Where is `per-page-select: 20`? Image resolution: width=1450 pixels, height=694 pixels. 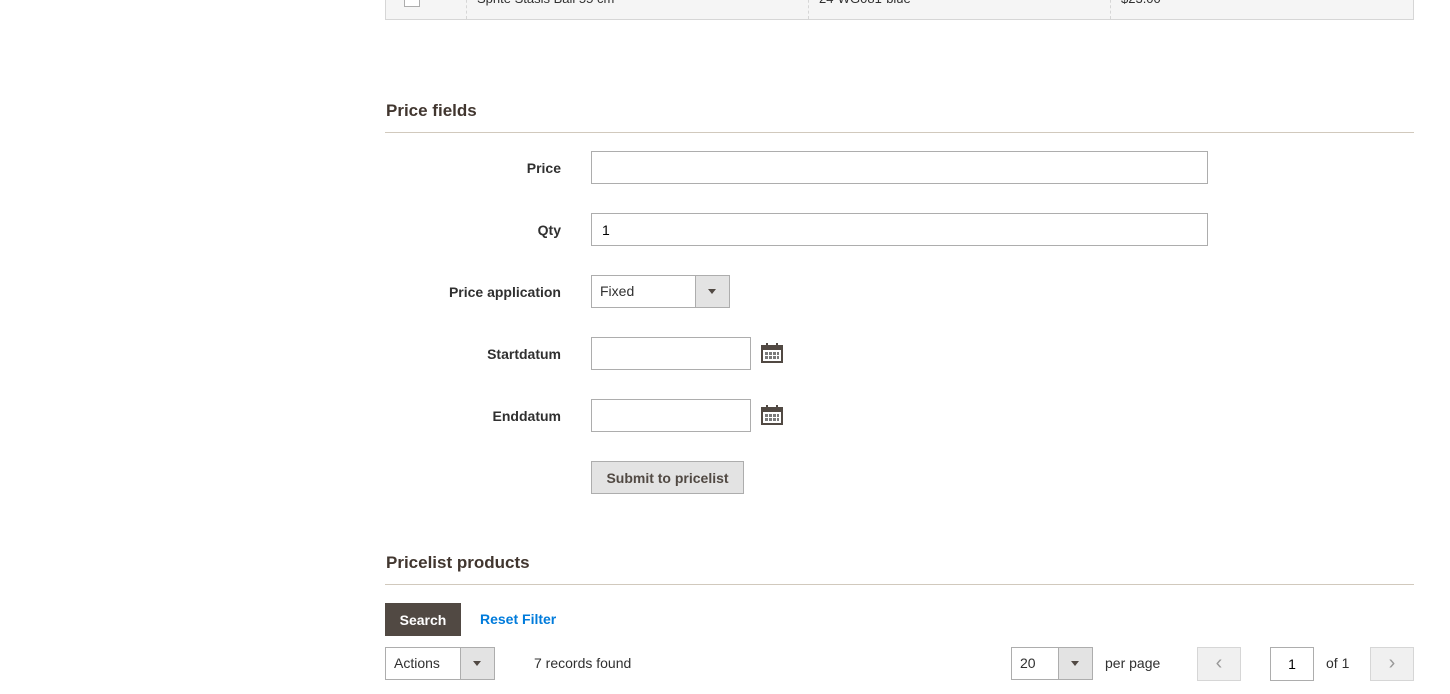
per-page-select: 20 is located at coordinates (1052, 663).